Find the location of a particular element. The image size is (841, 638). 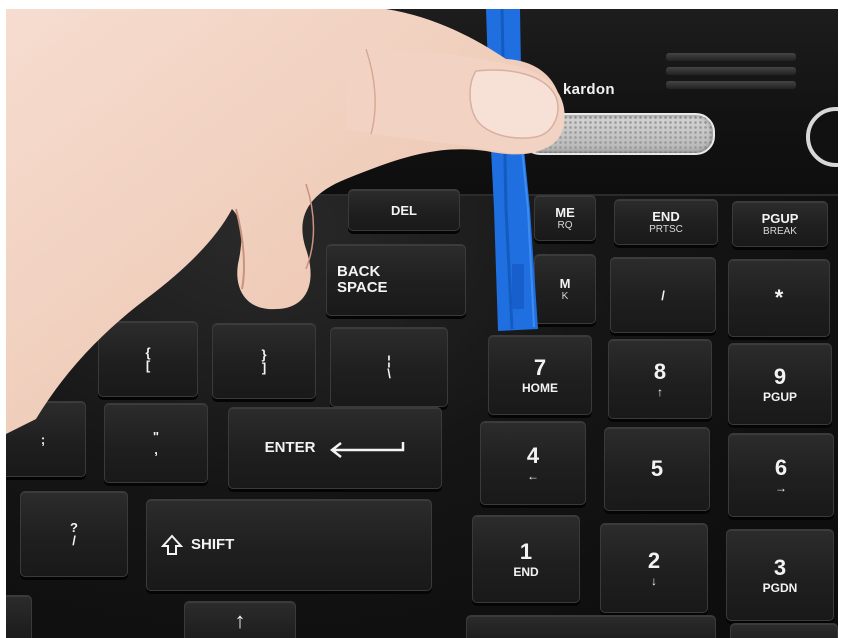

shift-icon is located at coordinates (172, 544).